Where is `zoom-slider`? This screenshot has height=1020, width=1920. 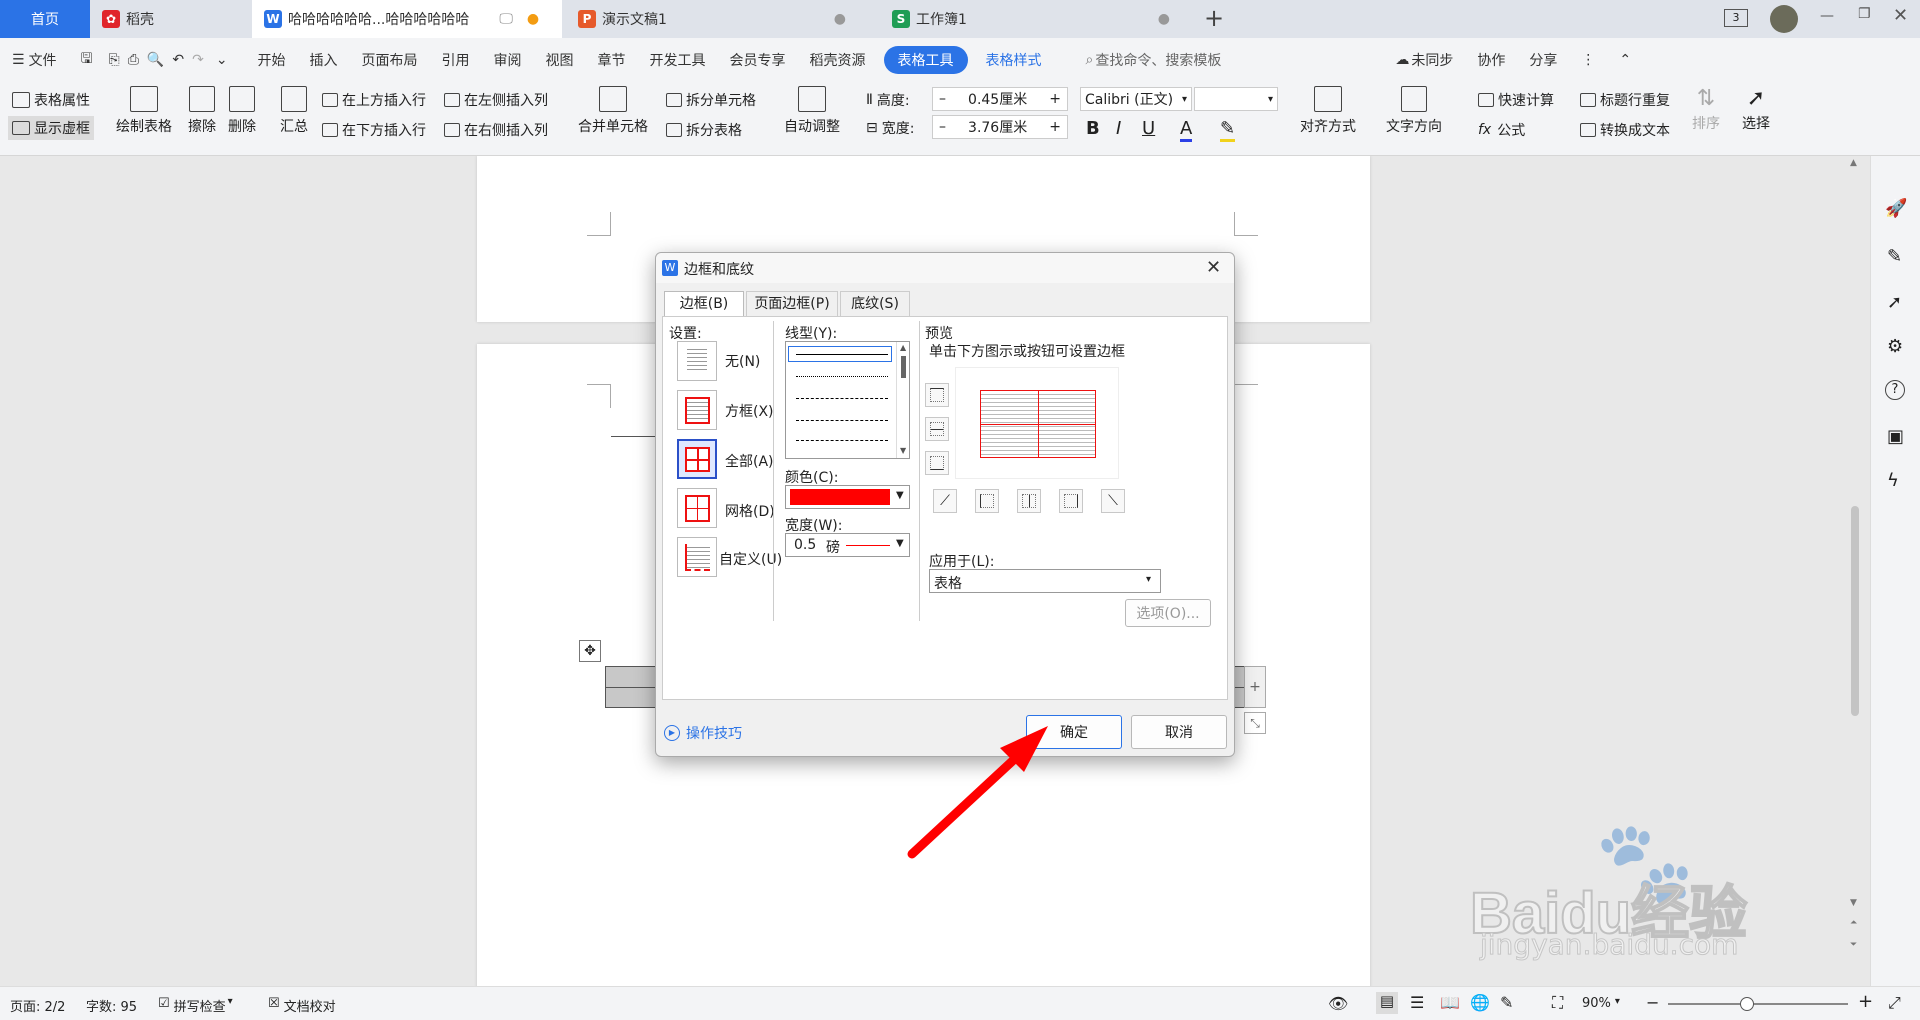 zoom-slider is located at coordinates (1758, 1004).